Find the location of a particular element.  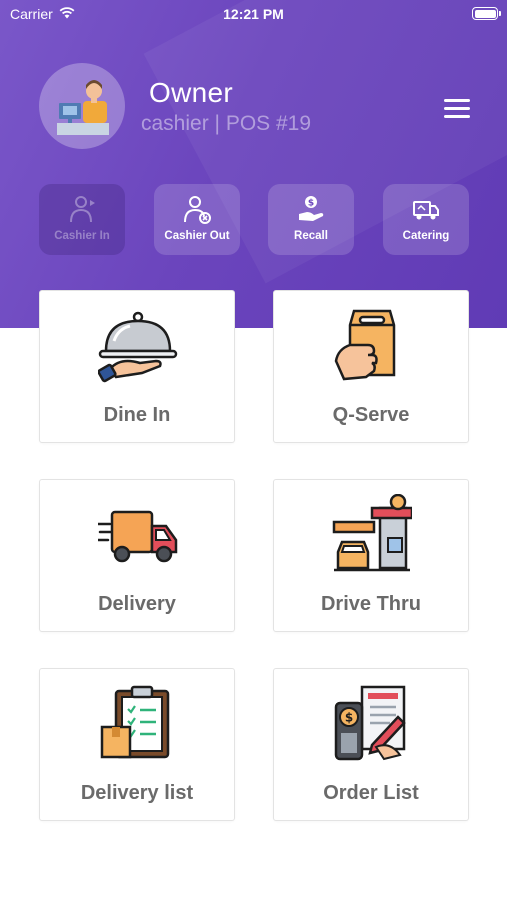

battery-icon is located at coordinates (486, 13).